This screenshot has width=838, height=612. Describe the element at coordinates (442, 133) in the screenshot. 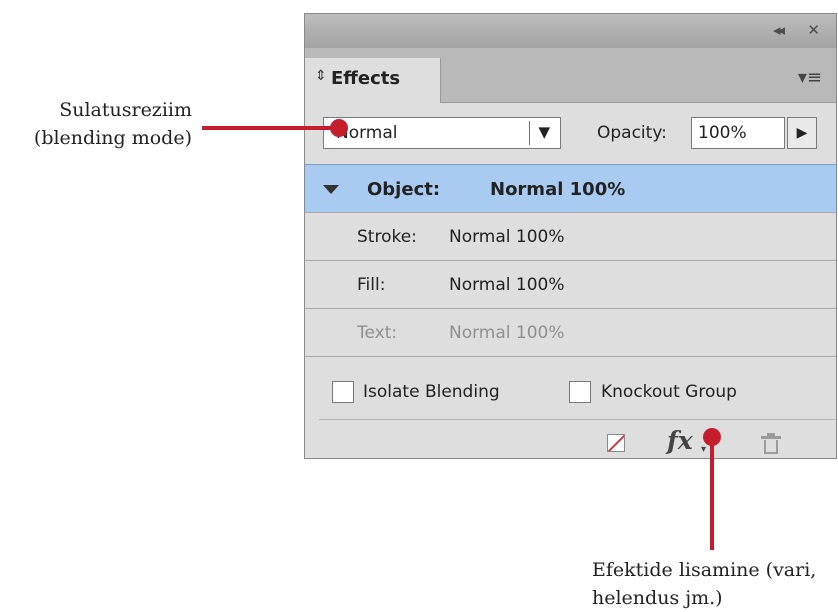

I see `blending-mode-select: Normal ▼` at that location.